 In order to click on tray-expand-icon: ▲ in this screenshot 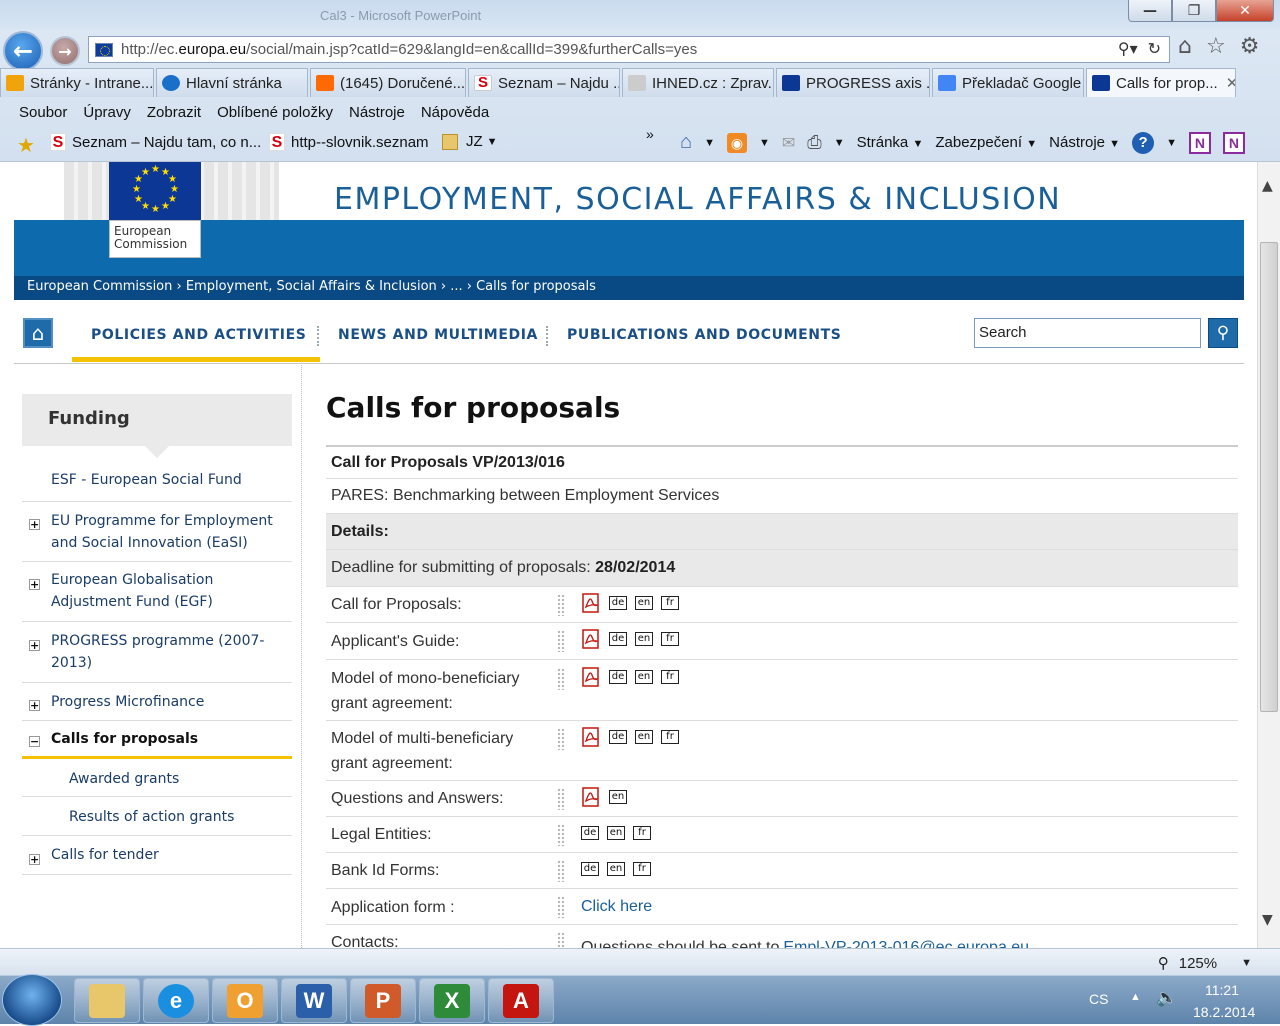, I will do `click(1135, 997)`.